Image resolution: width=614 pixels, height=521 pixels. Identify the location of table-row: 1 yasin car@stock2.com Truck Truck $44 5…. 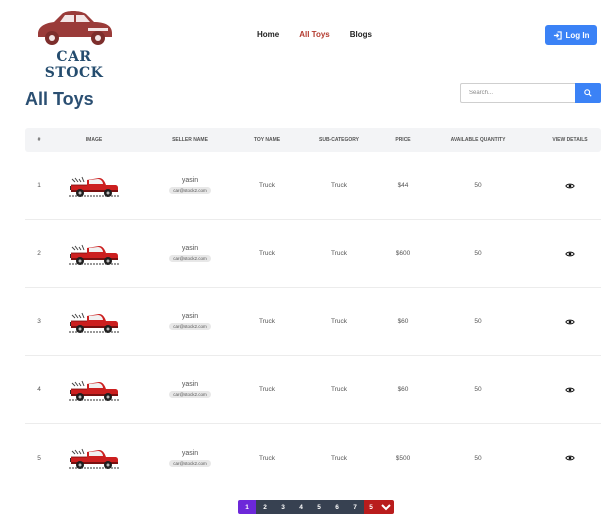
(313, 186).